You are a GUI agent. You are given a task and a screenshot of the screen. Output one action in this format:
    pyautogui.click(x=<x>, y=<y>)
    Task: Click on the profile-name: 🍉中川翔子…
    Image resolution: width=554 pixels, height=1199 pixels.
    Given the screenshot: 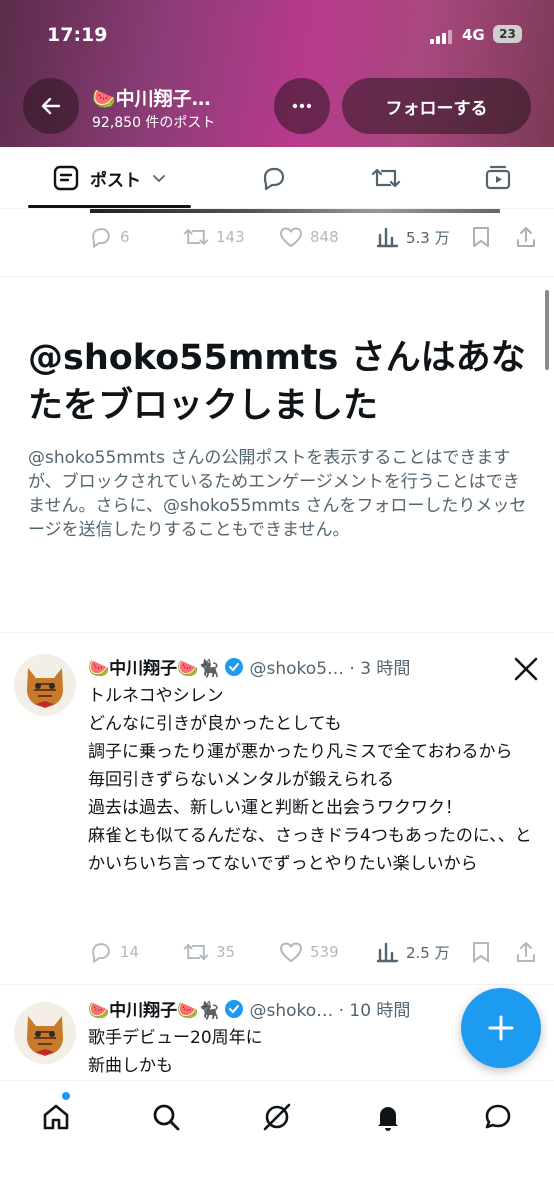 What is the action you would take?
    pyautogui.click(x=151, y=99)
    